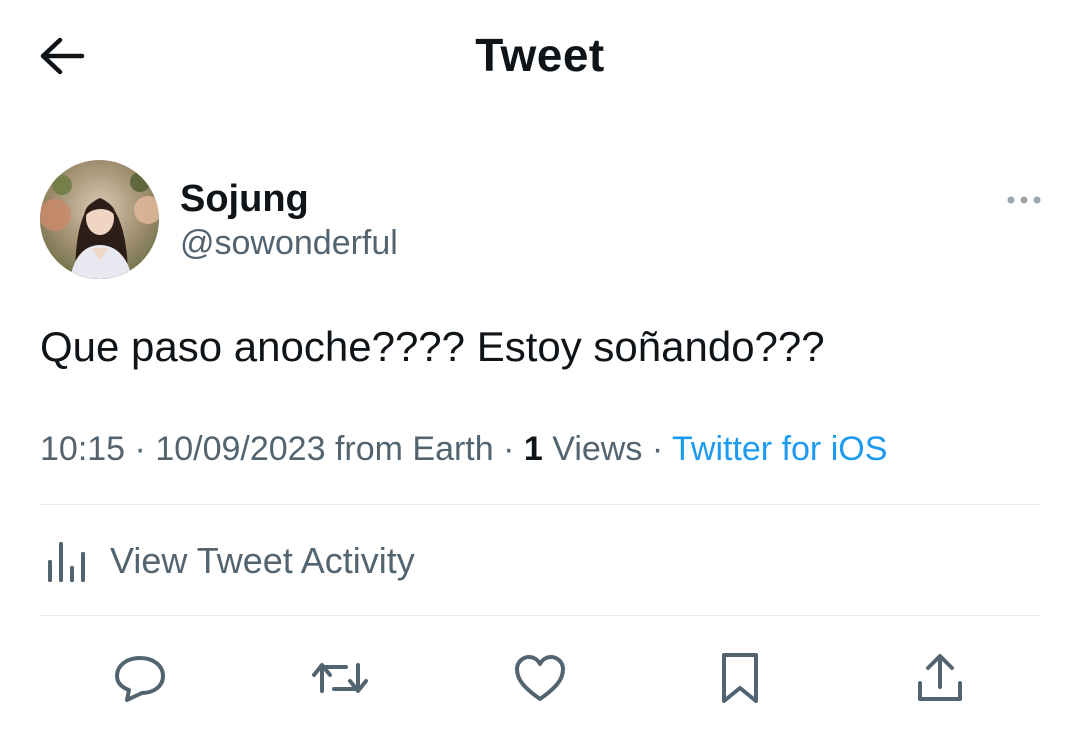 The height and width of the screenshot is (733, 1080). I want to click on bookmark-icon, so click(740, 678).